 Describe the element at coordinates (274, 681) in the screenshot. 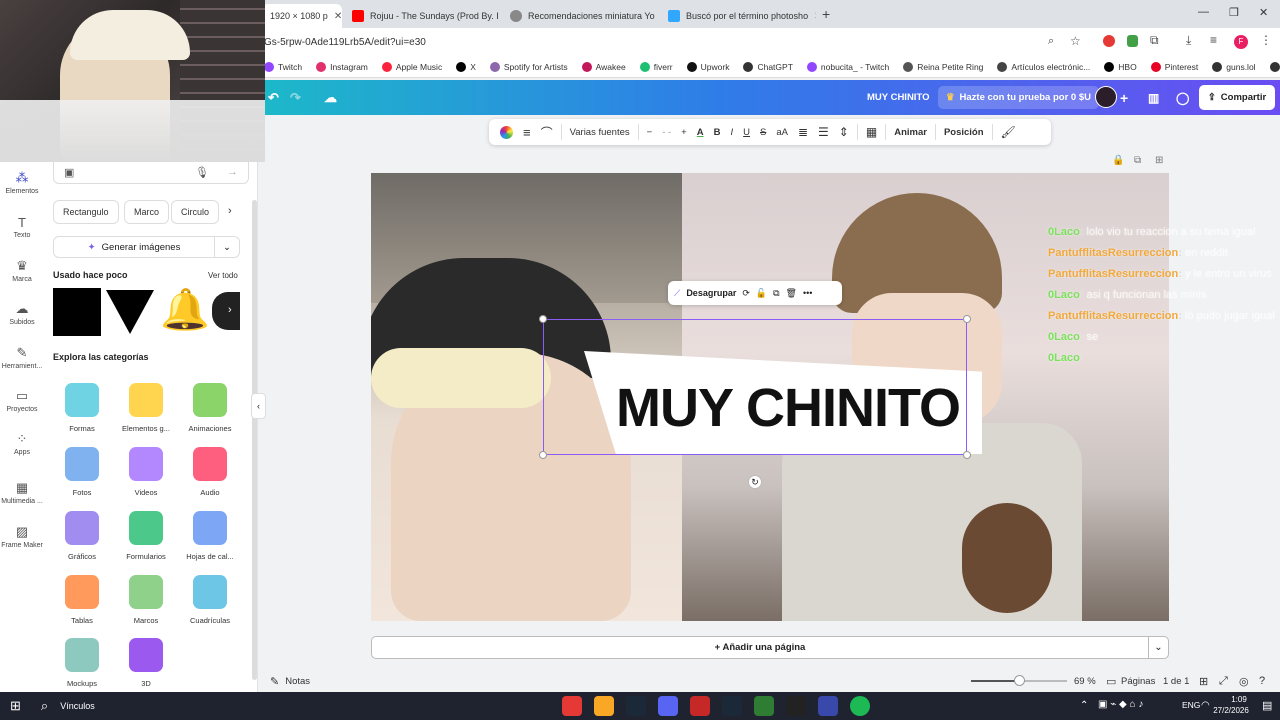

I see `notes-icon: ✎` at that location.